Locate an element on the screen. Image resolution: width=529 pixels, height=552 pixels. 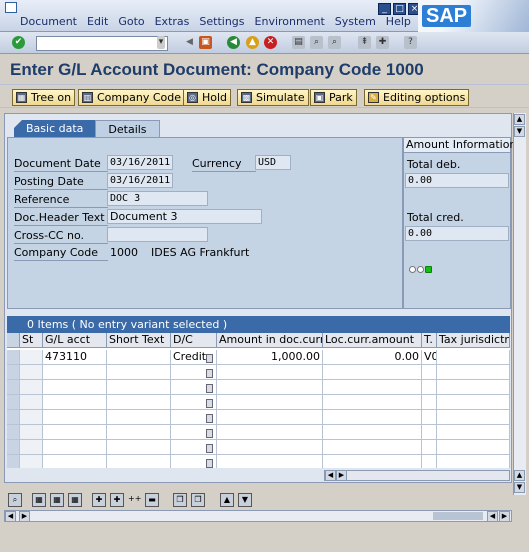
minimize-icon: _ is located at coordinates (384, 9).